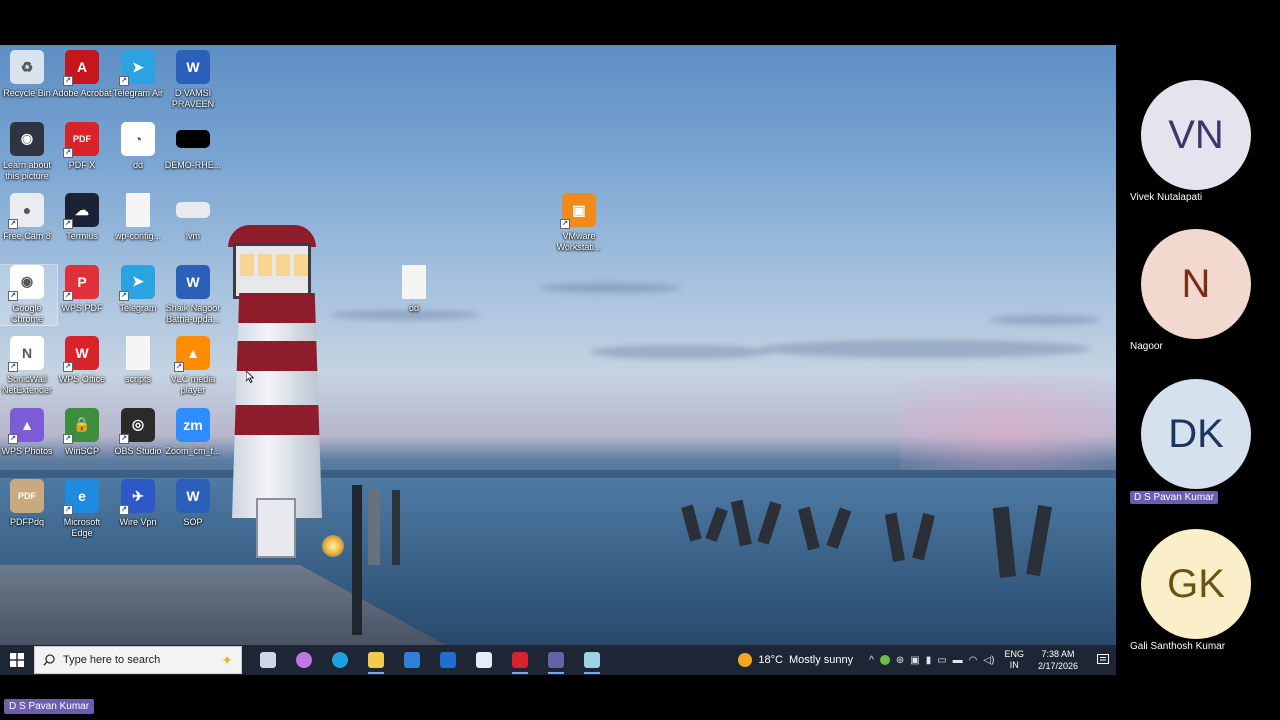 The width and height of the screenshot is (1280, 720). Describe the element at coordinates (27, 67) in the screenshot. I see `recycle-bin-icon: ♻` at that location.